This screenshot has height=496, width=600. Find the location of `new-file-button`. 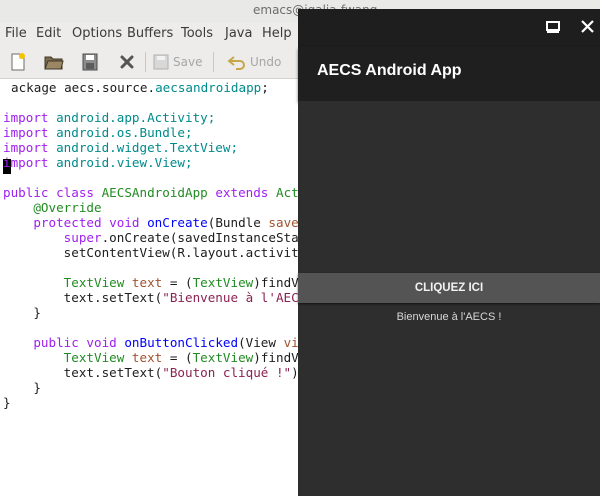

new-file-button is located at coordinates (18, 62).